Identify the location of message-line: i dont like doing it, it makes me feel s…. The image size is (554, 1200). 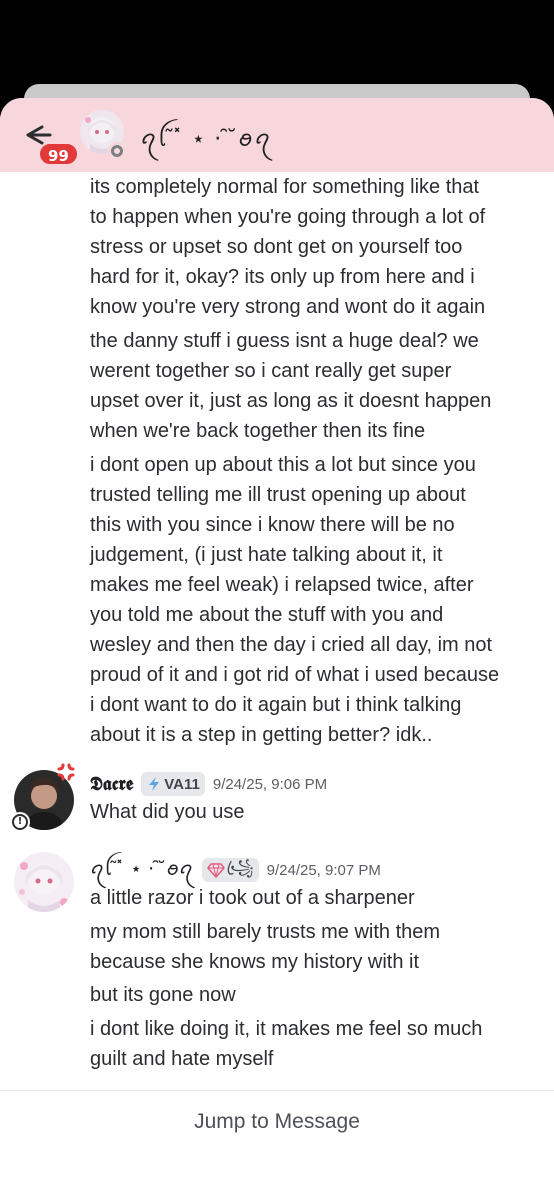
(286, 1029).